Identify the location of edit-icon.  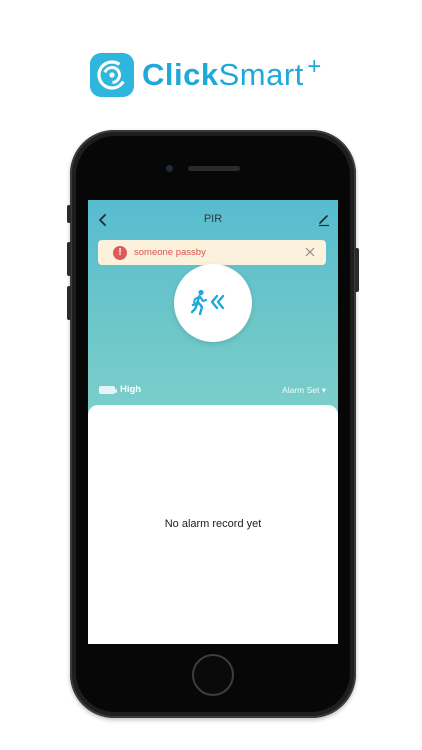
(324, 220).